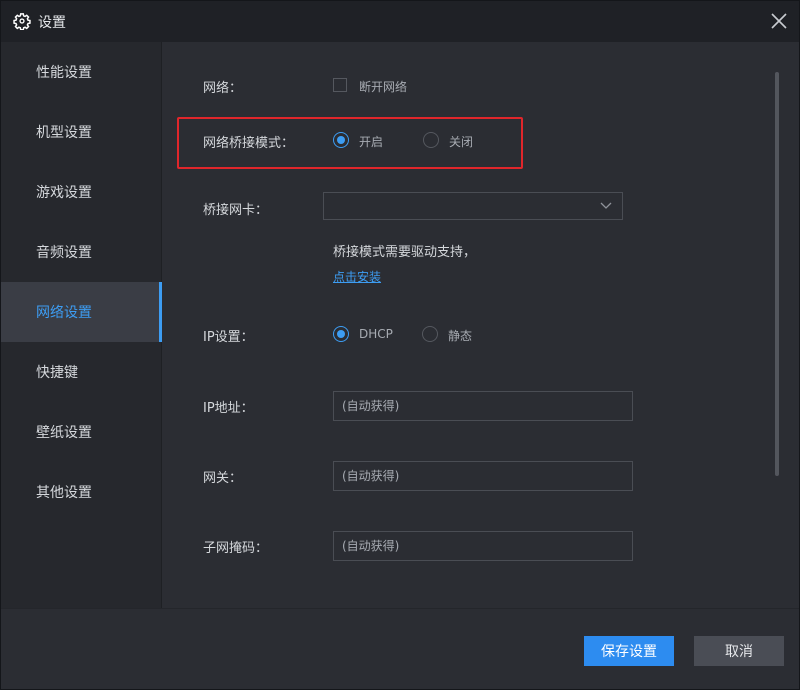 The width and height of the screenshot is (800, 690). Describe the element at coordinates (383, 87) in the screenshot. I see `disconnect-network-label: 断开网络` at that location.